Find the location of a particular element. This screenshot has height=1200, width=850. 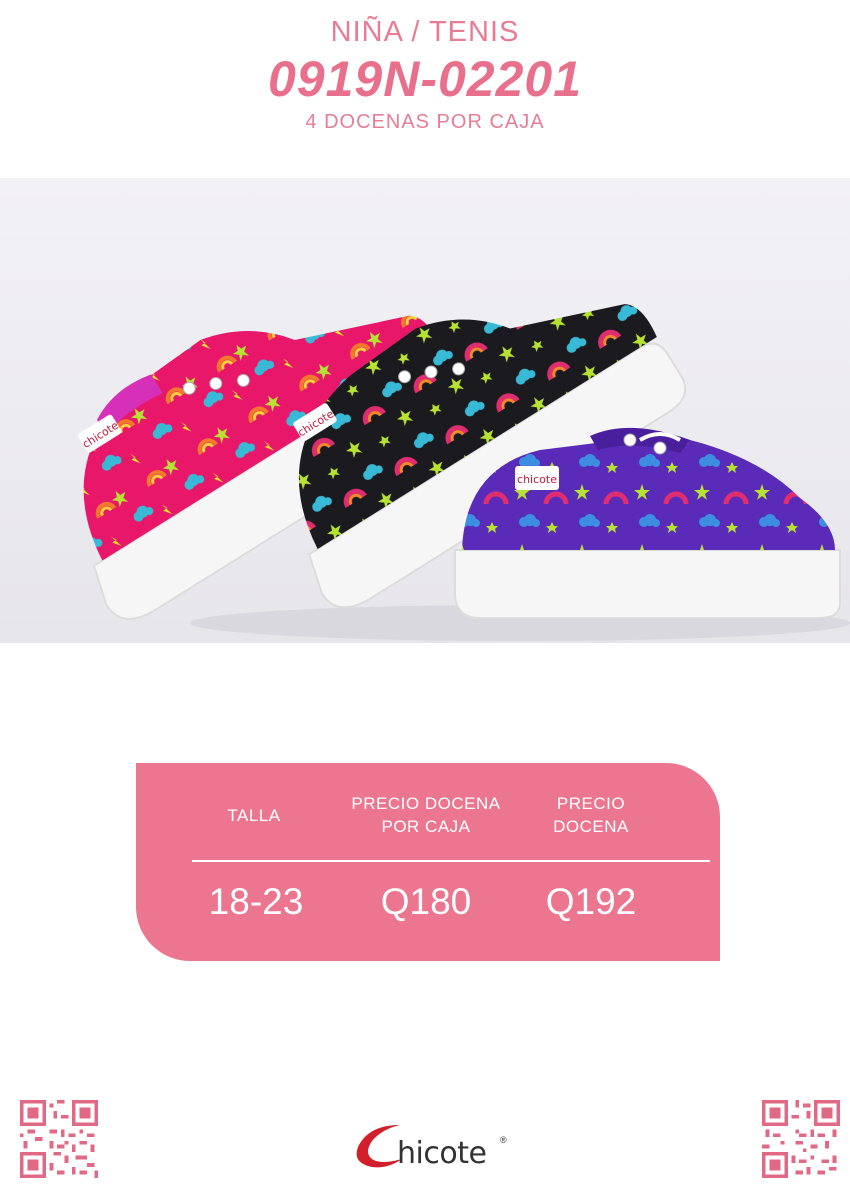

header-size: TALLA is located at coordinates (254, 815).